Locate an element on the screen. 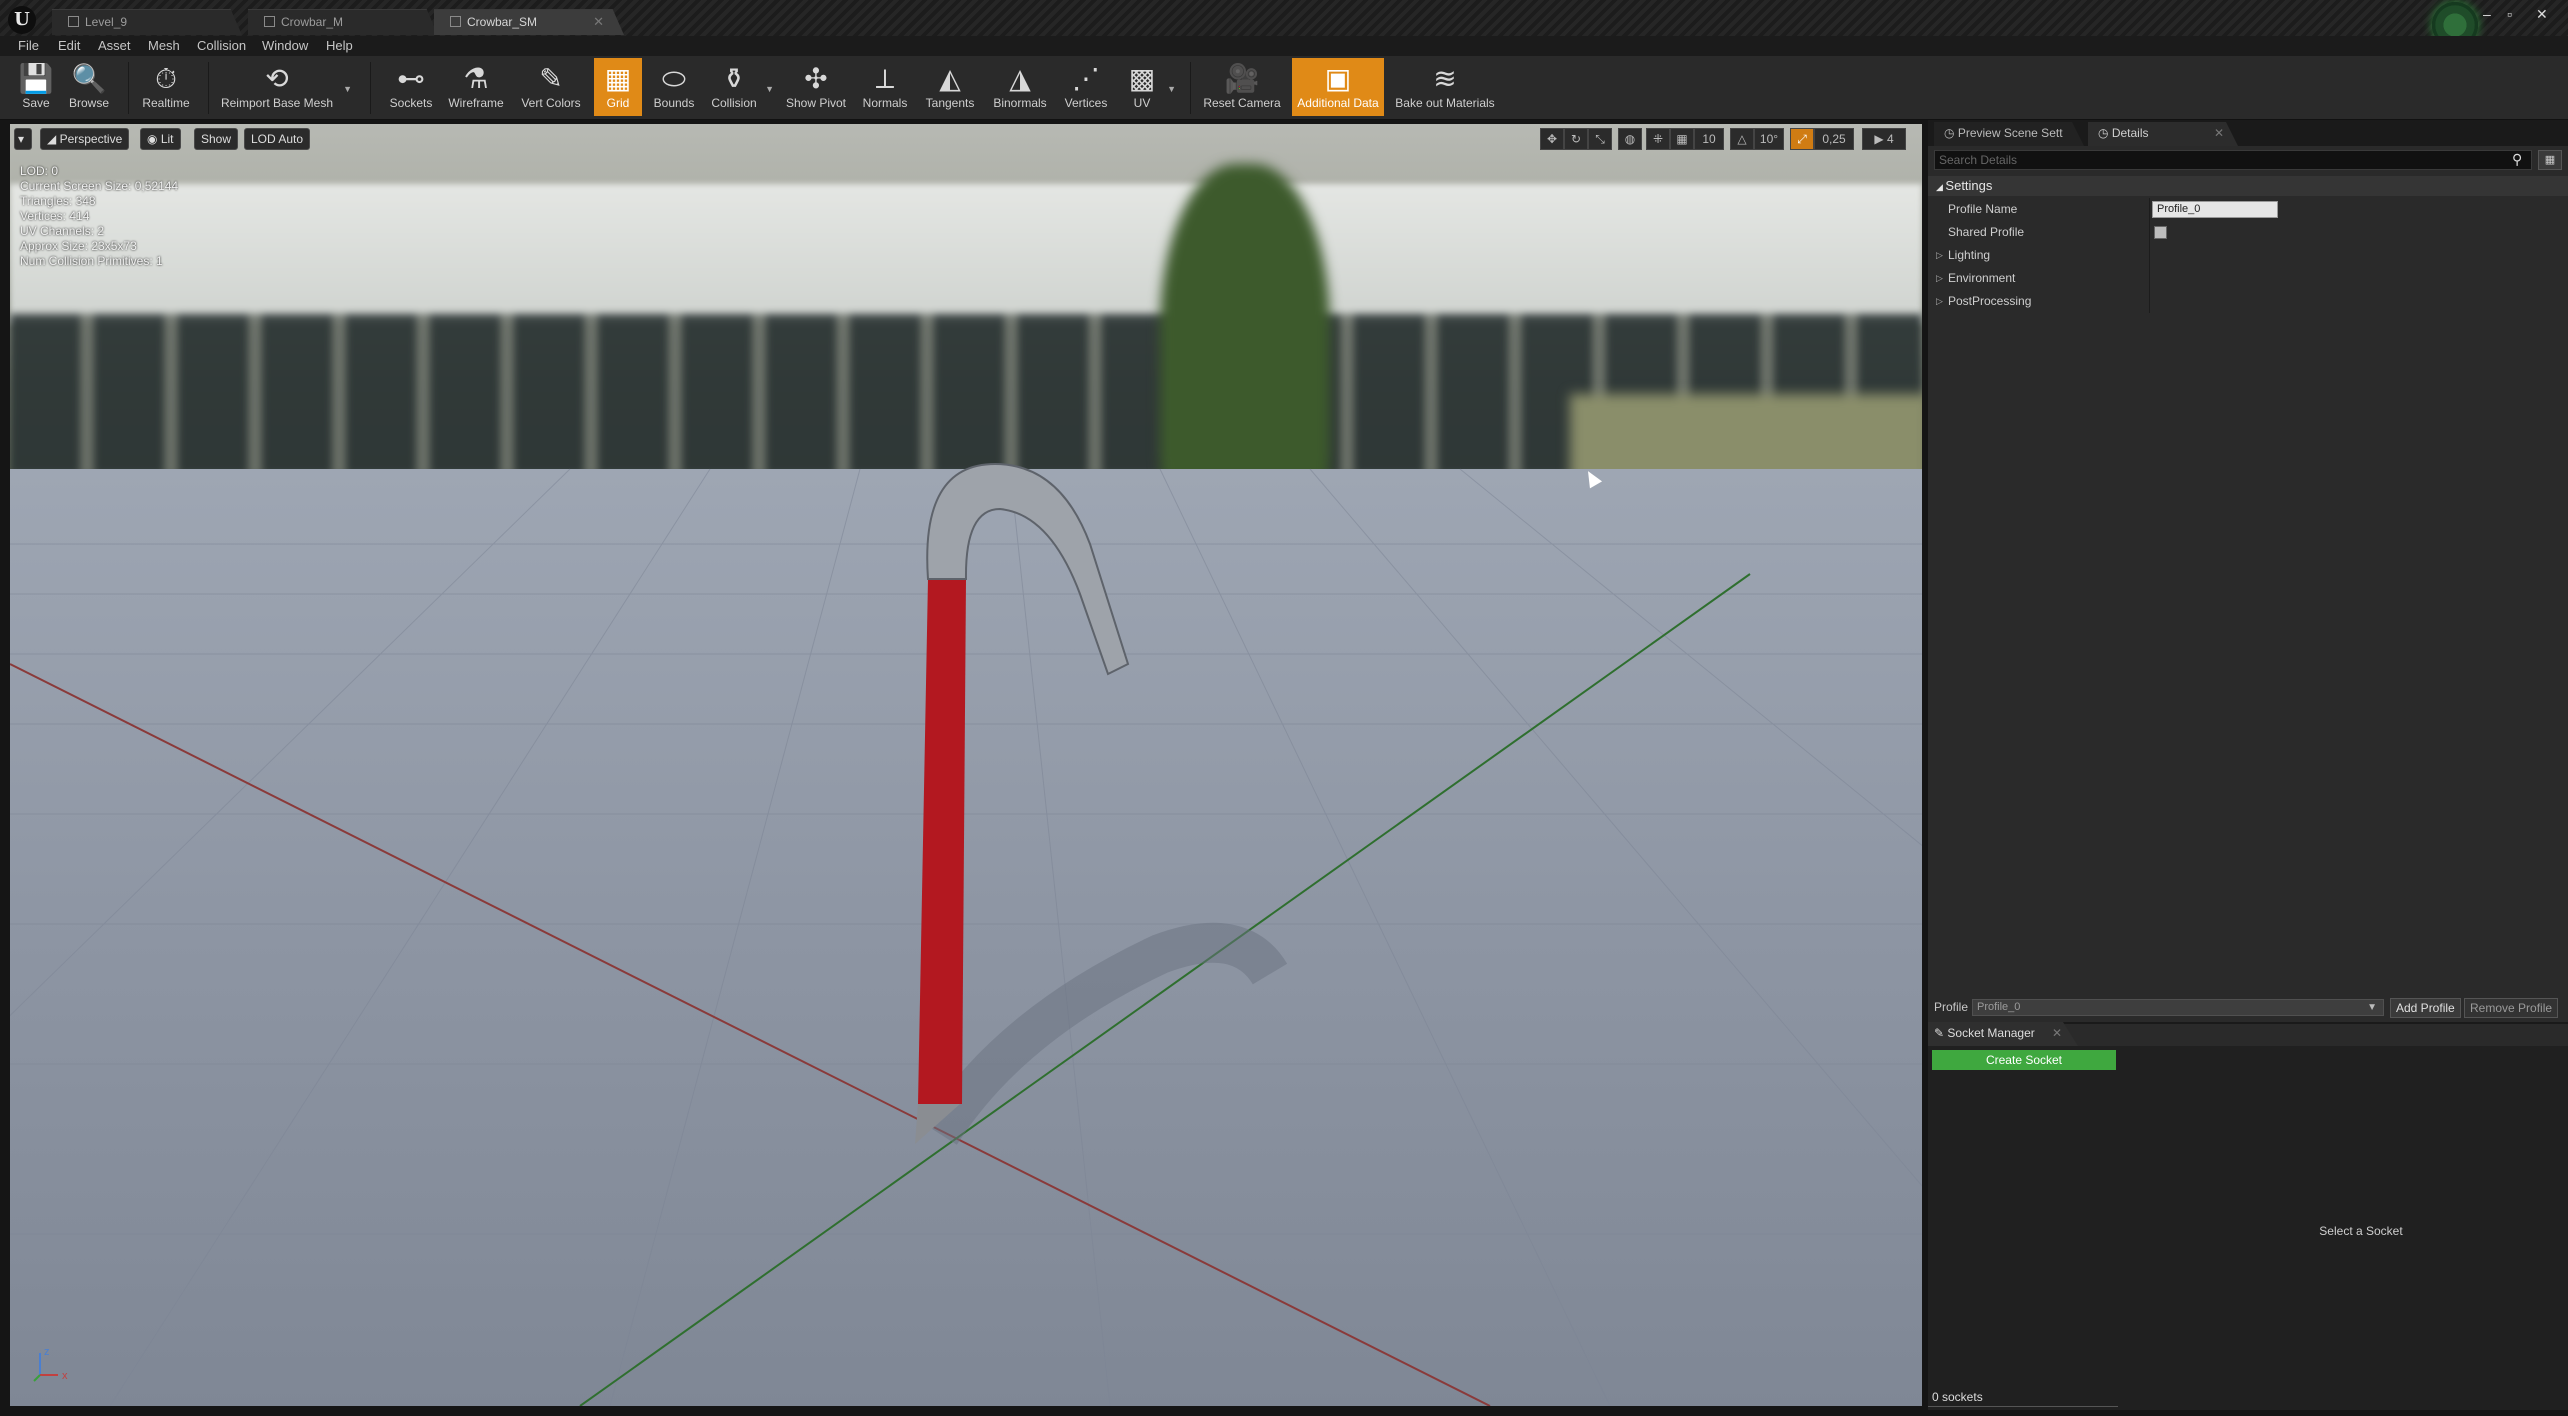 This screenshot has width=2568, height=1416. lit-button: ◉ Lit is located at coordinates (160, 139).